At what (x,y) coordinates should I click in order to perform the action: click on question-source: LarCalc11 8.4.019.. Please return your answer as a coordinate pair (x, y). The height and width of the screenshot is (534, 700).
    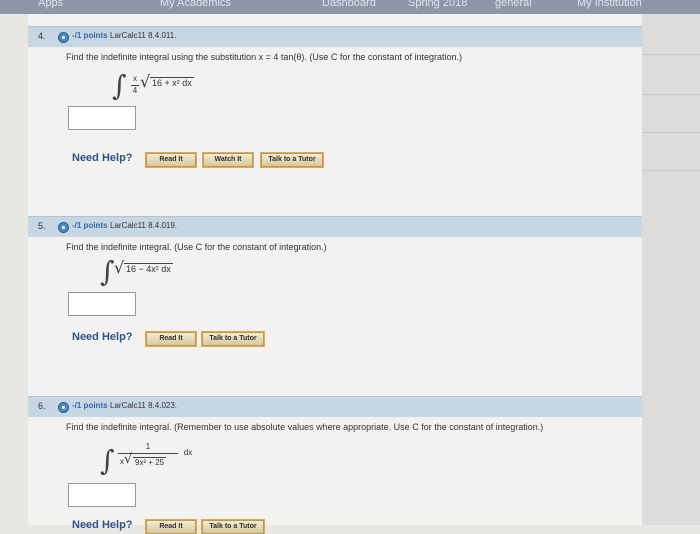
    Looking at the image, I should click on (144, 225).